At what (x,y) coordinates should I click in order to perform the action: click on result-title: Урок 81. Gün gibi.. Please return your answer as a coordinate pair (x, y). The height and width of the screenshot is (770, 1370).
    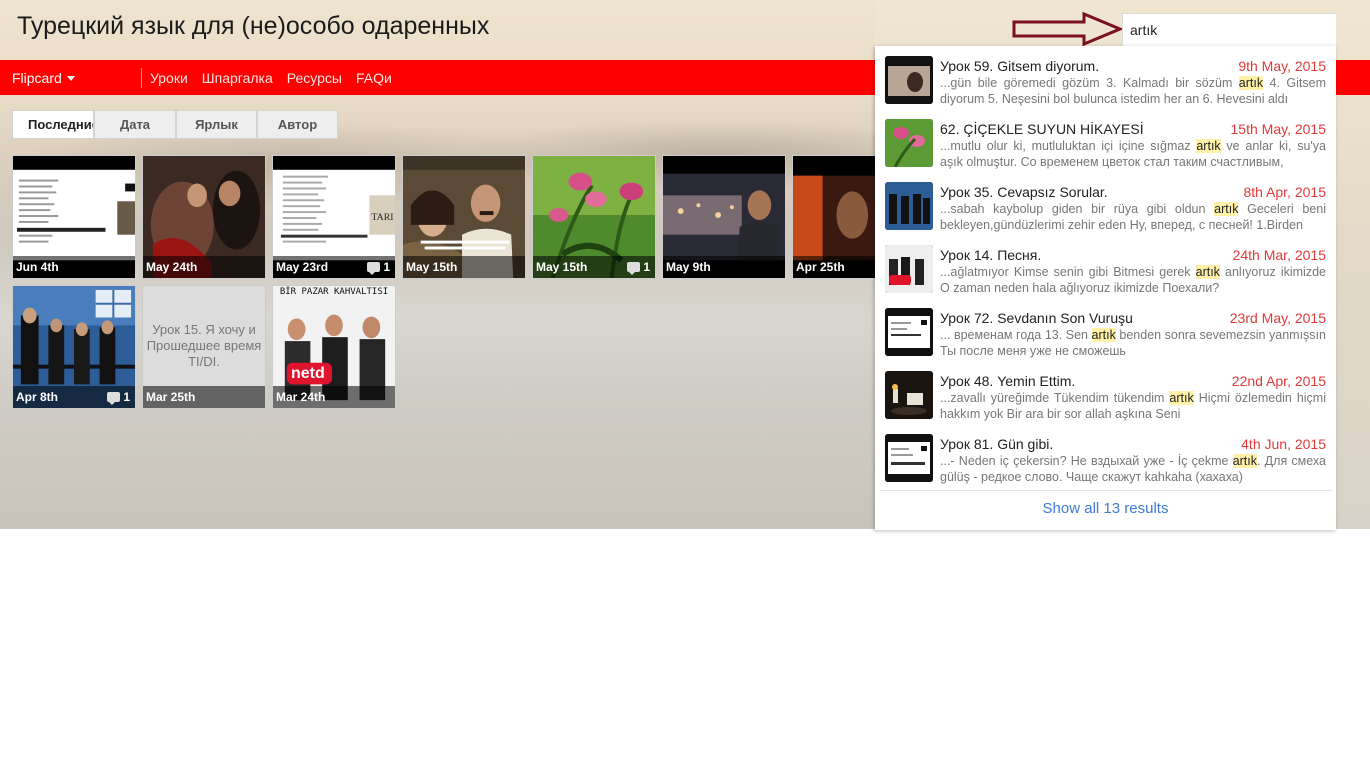
    Looking at the image, I should click on (997, 444).